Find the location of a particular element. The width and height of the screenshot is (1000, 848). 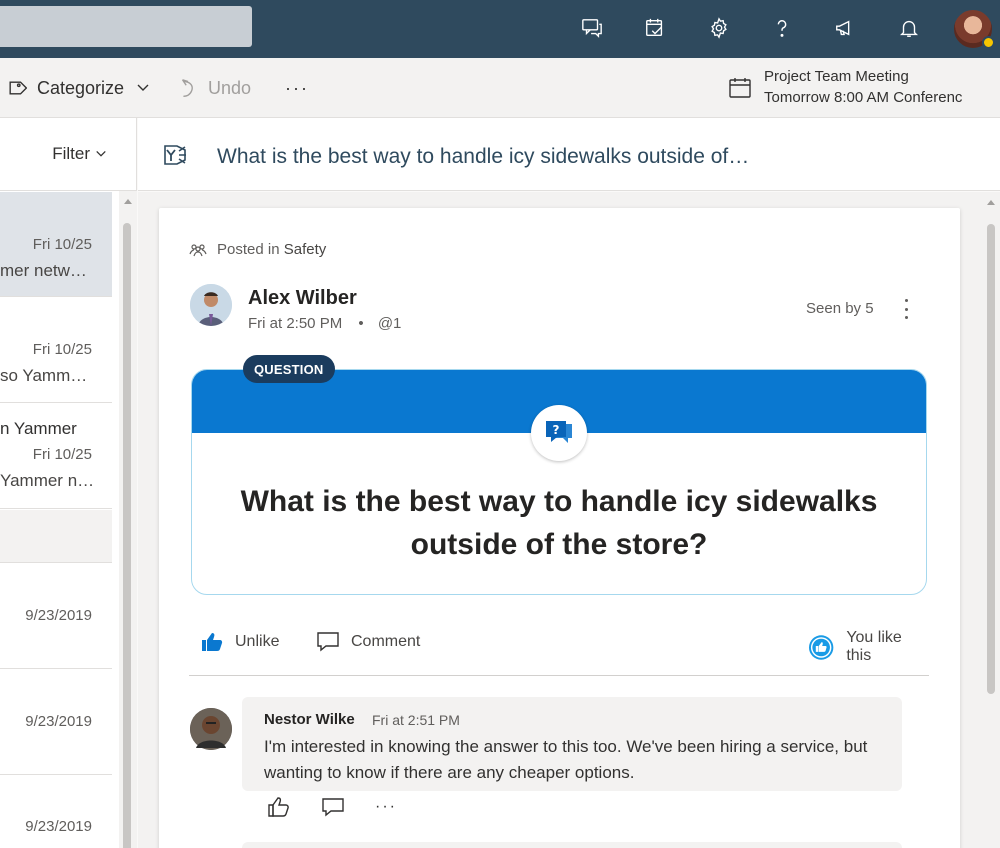

list-group-header is located at coordinates (56, 536).